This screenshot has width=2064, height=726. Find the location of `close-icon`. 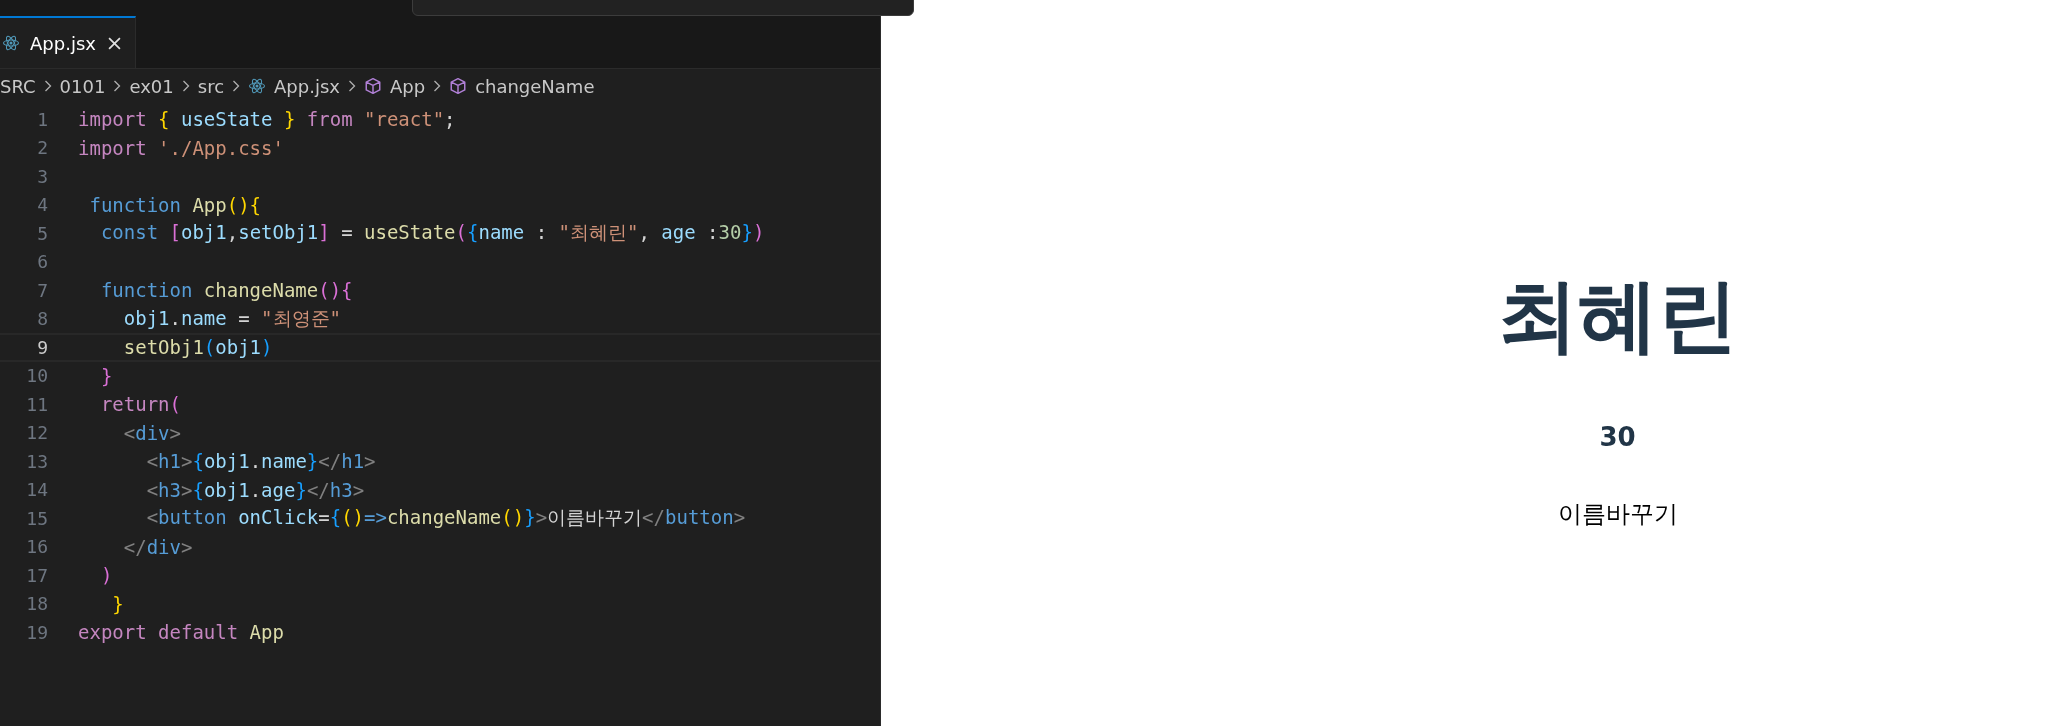

close-icon is located at coordinates (114, 43).